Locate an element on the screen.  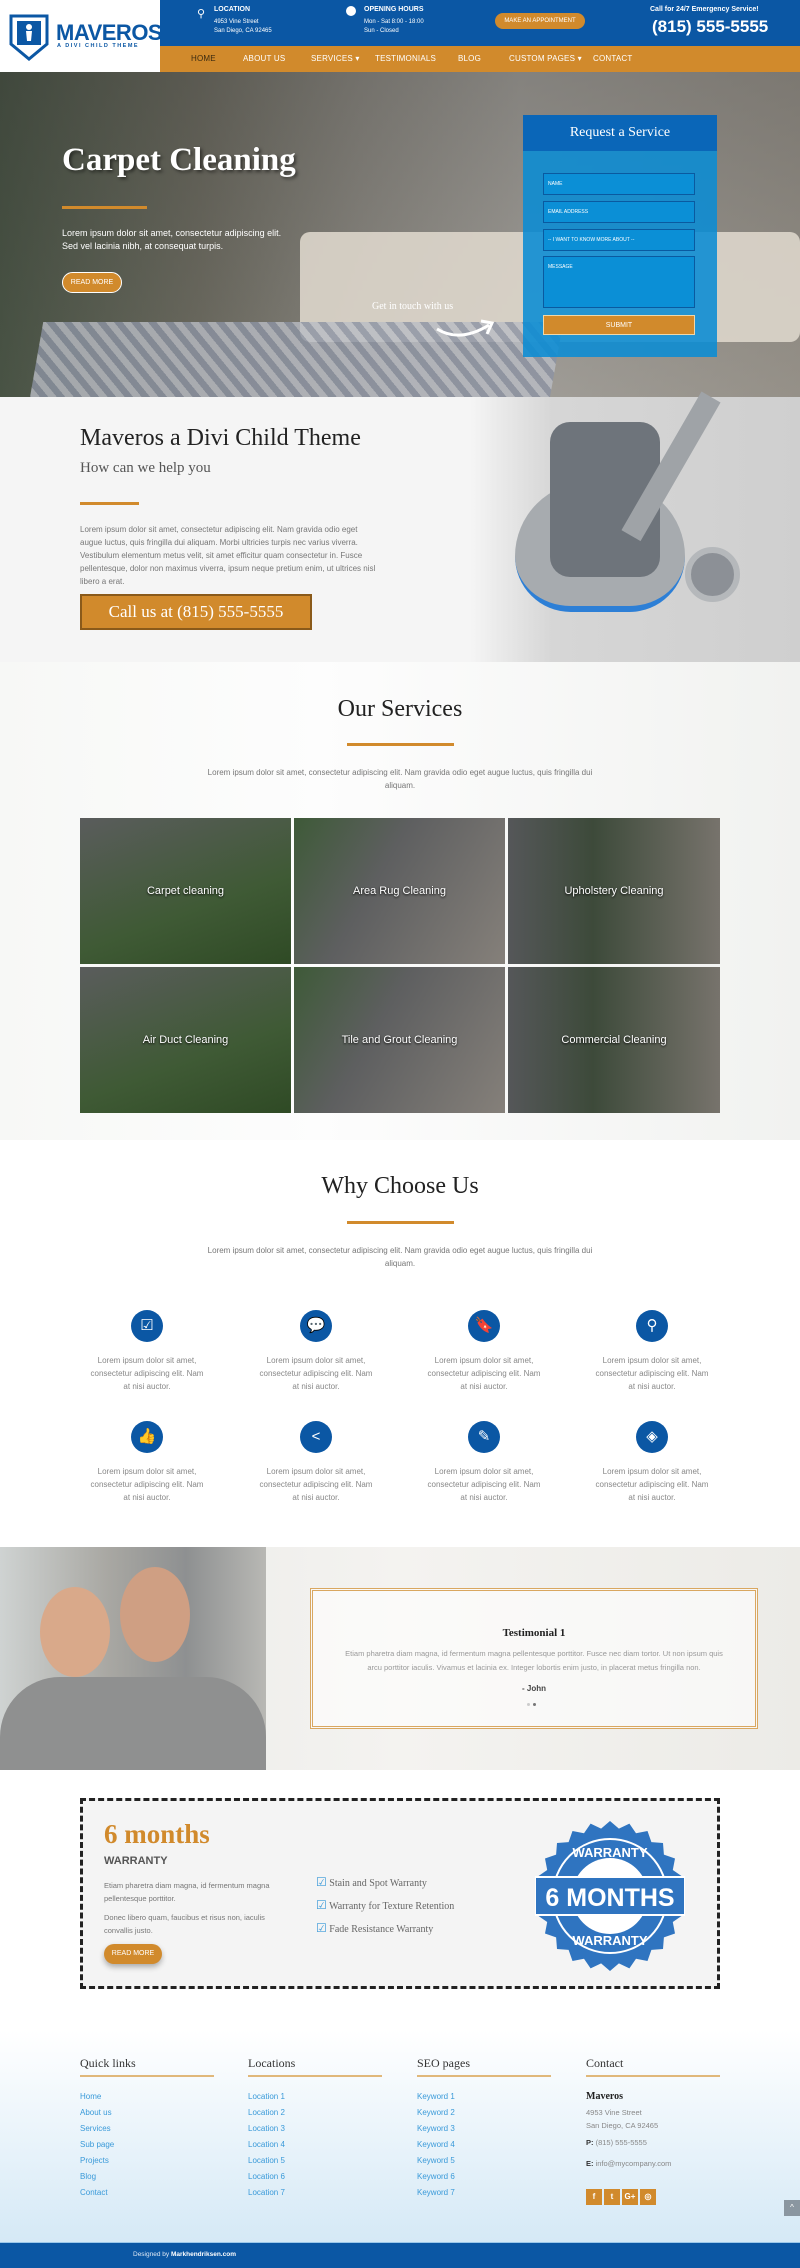
location-pin-icon: ⚲ is located at coordinates (201, 14).